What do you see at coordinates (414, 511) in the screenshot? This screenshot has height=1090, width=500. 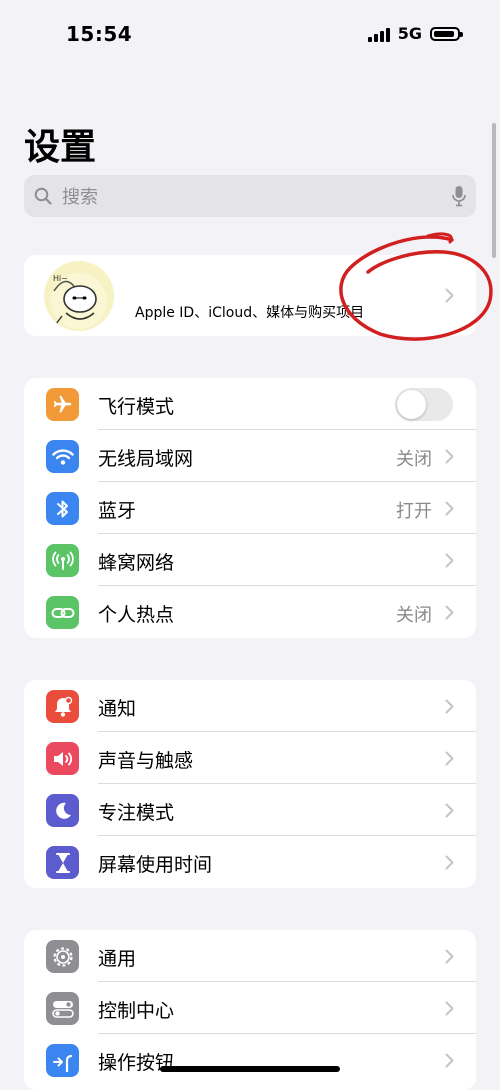 I see `bluetooth-status: 打开` at bounding box center [414, 511].